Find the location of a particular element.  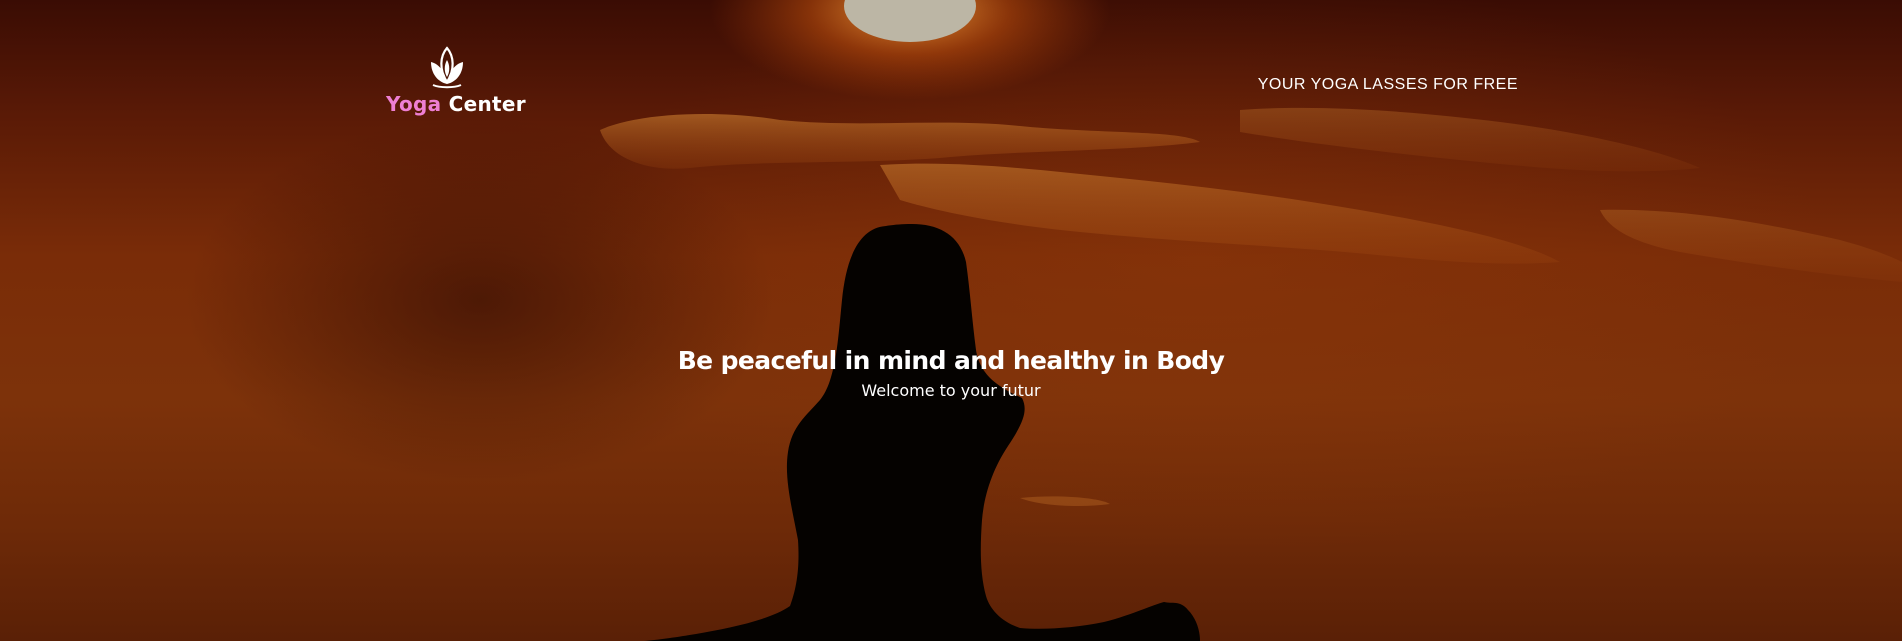

logo-word-center: Center is located at coordinates (487, 104).